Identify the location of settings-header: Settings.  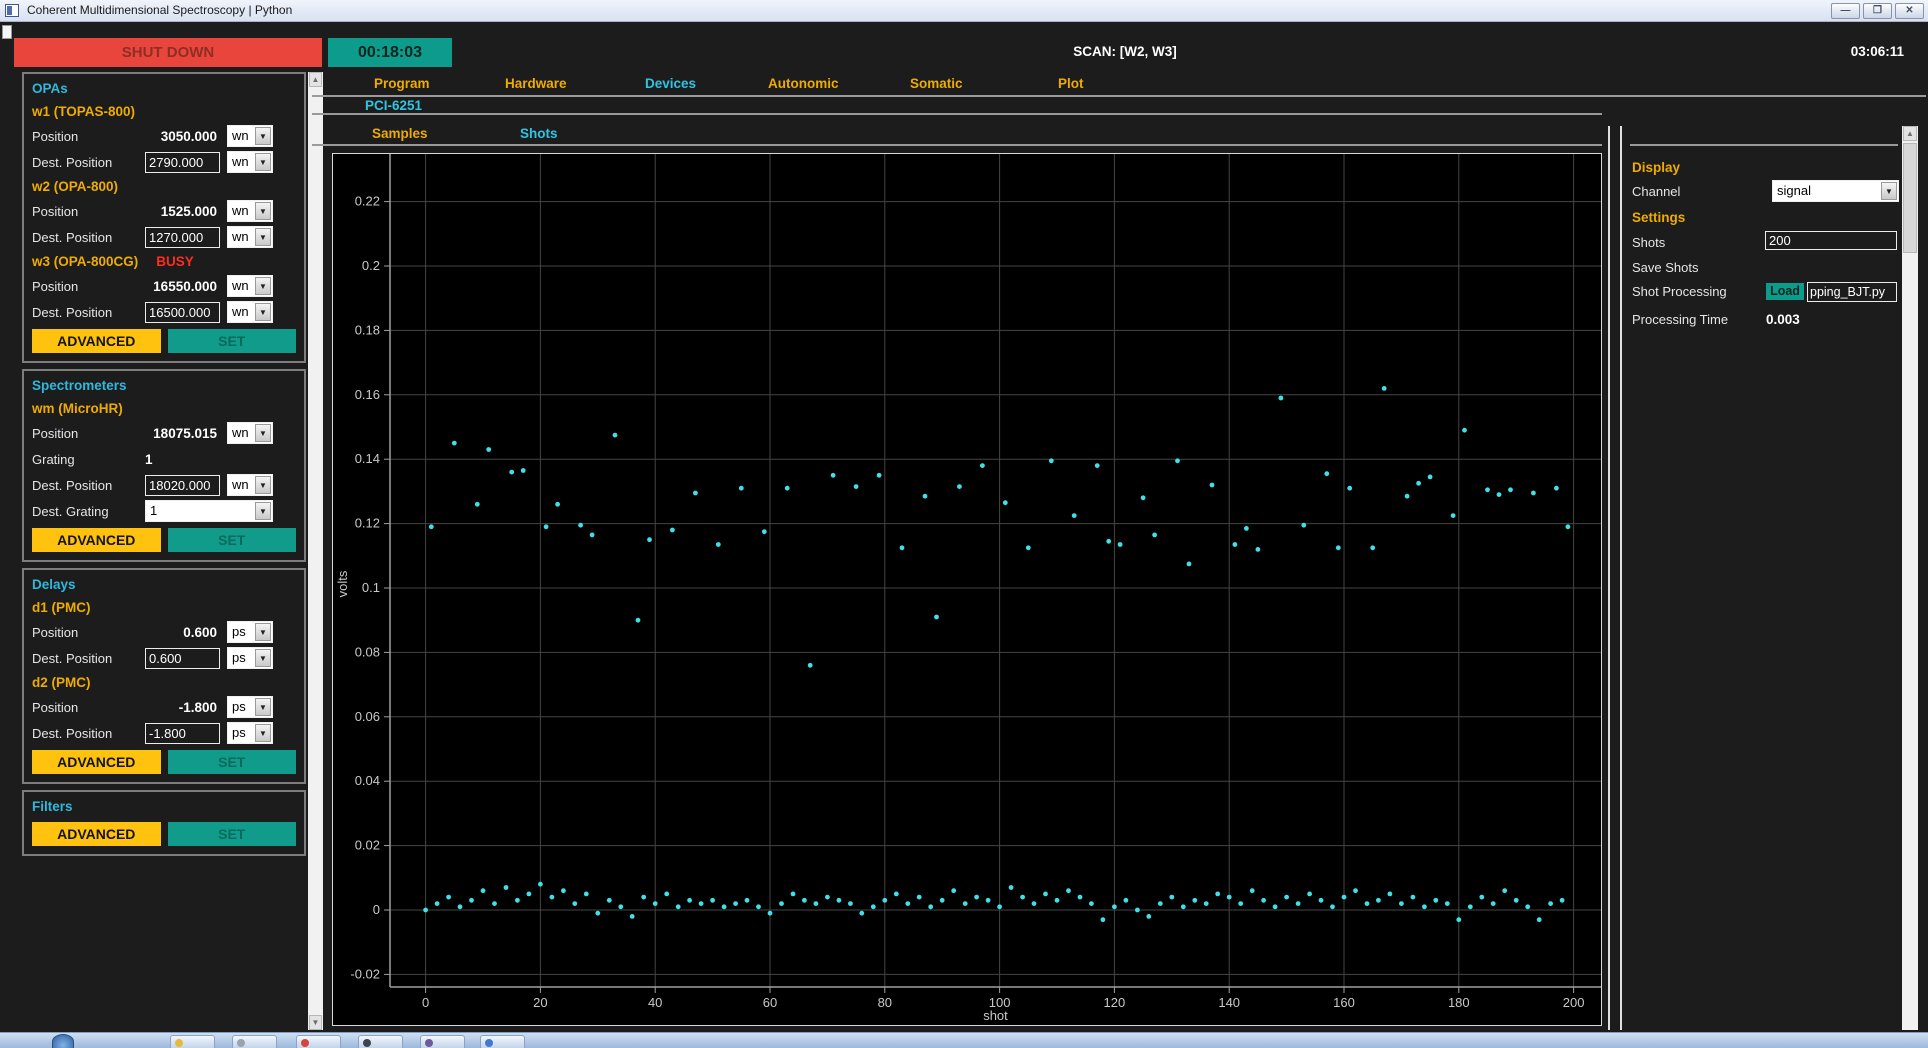
(1659, 217).